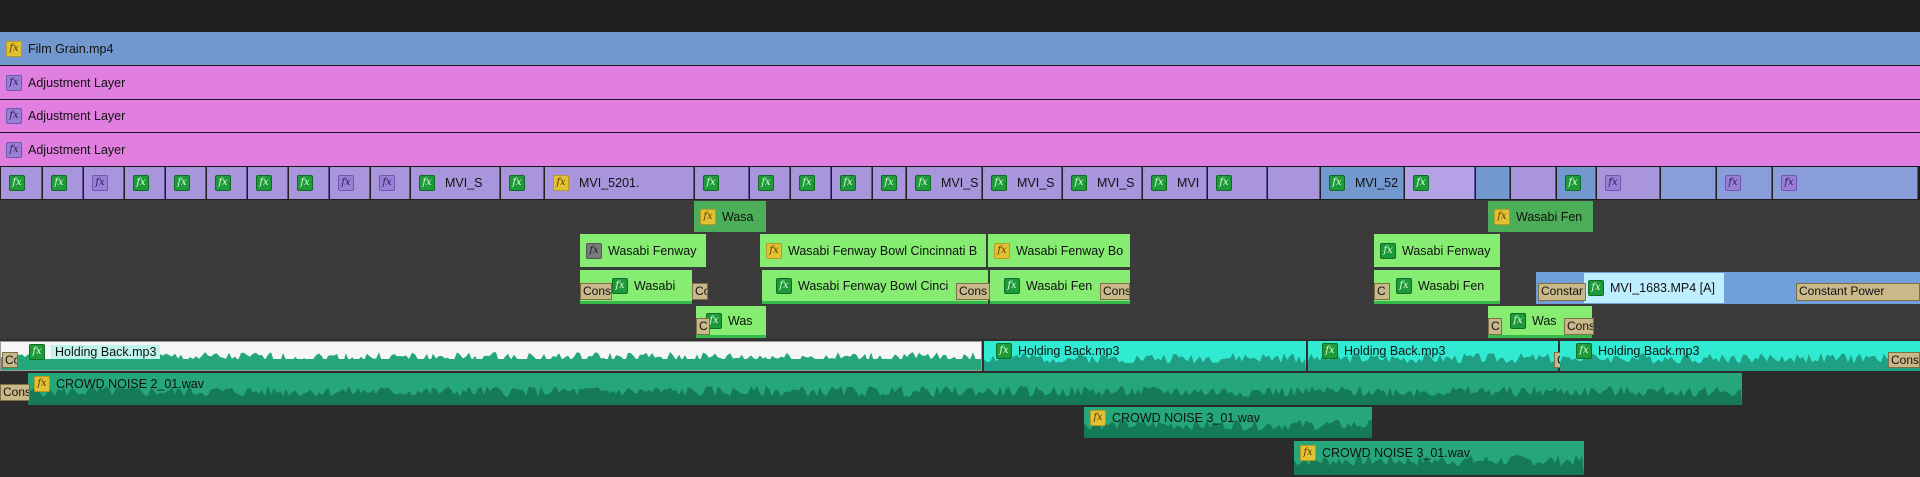 The width and height of the screenshot is (1920, 477). I want to click on mvi-1683-clip: fx MVI_1683.MP4 [A], so click(1654, 288).